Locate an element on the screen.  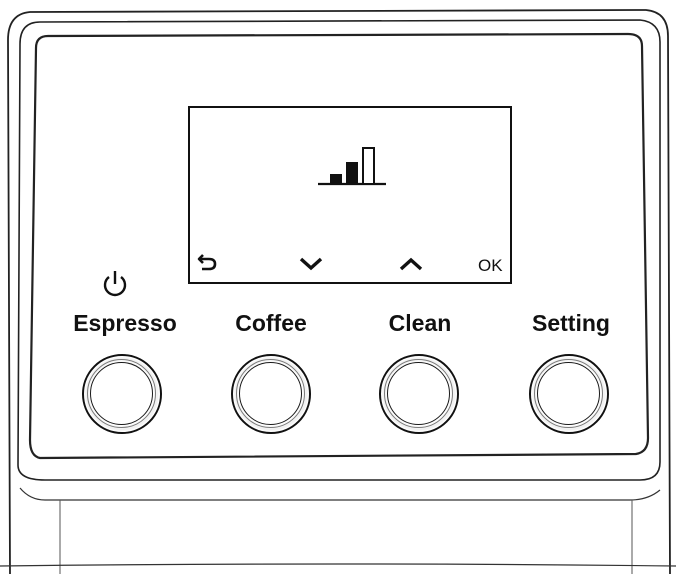
clean-label: Clean is located at coordinates (420, 323).